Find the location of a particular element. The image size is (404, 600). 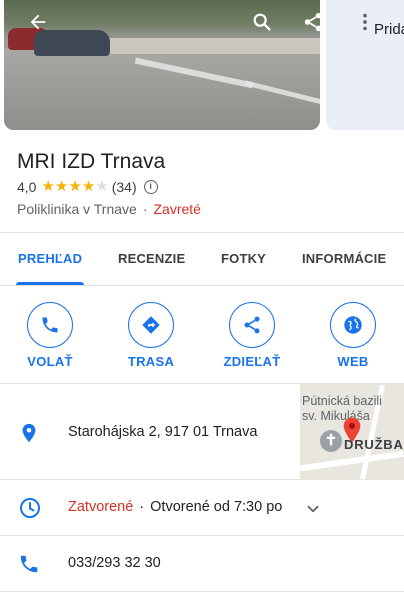

call-button: VOLAŤ is located at coordinates (50, 335).